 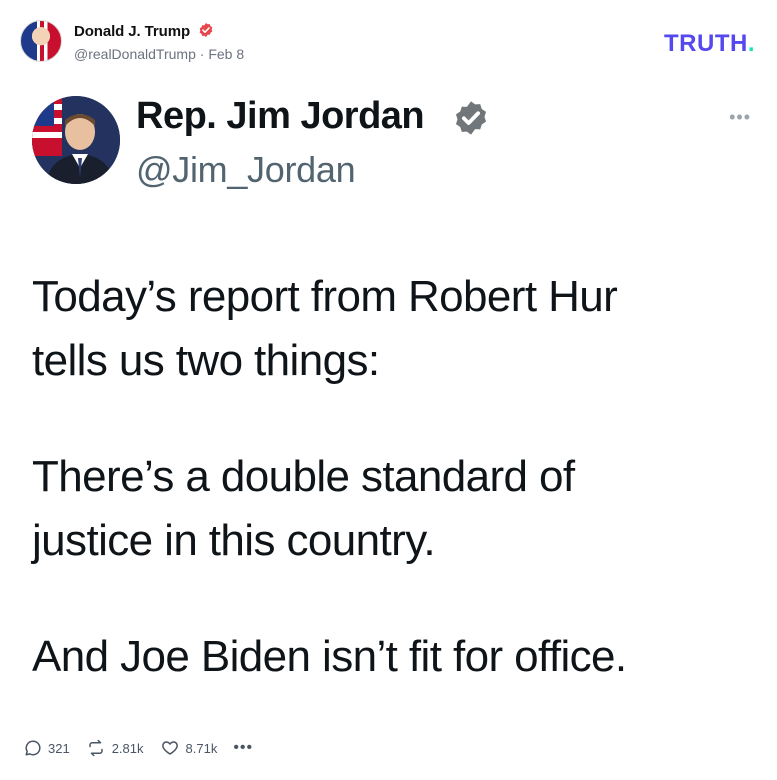 What do you see at coordinates (206, 360) in the screenshot?
I see `tweet-line: tells us two things:` at bounding box center [206, 360].